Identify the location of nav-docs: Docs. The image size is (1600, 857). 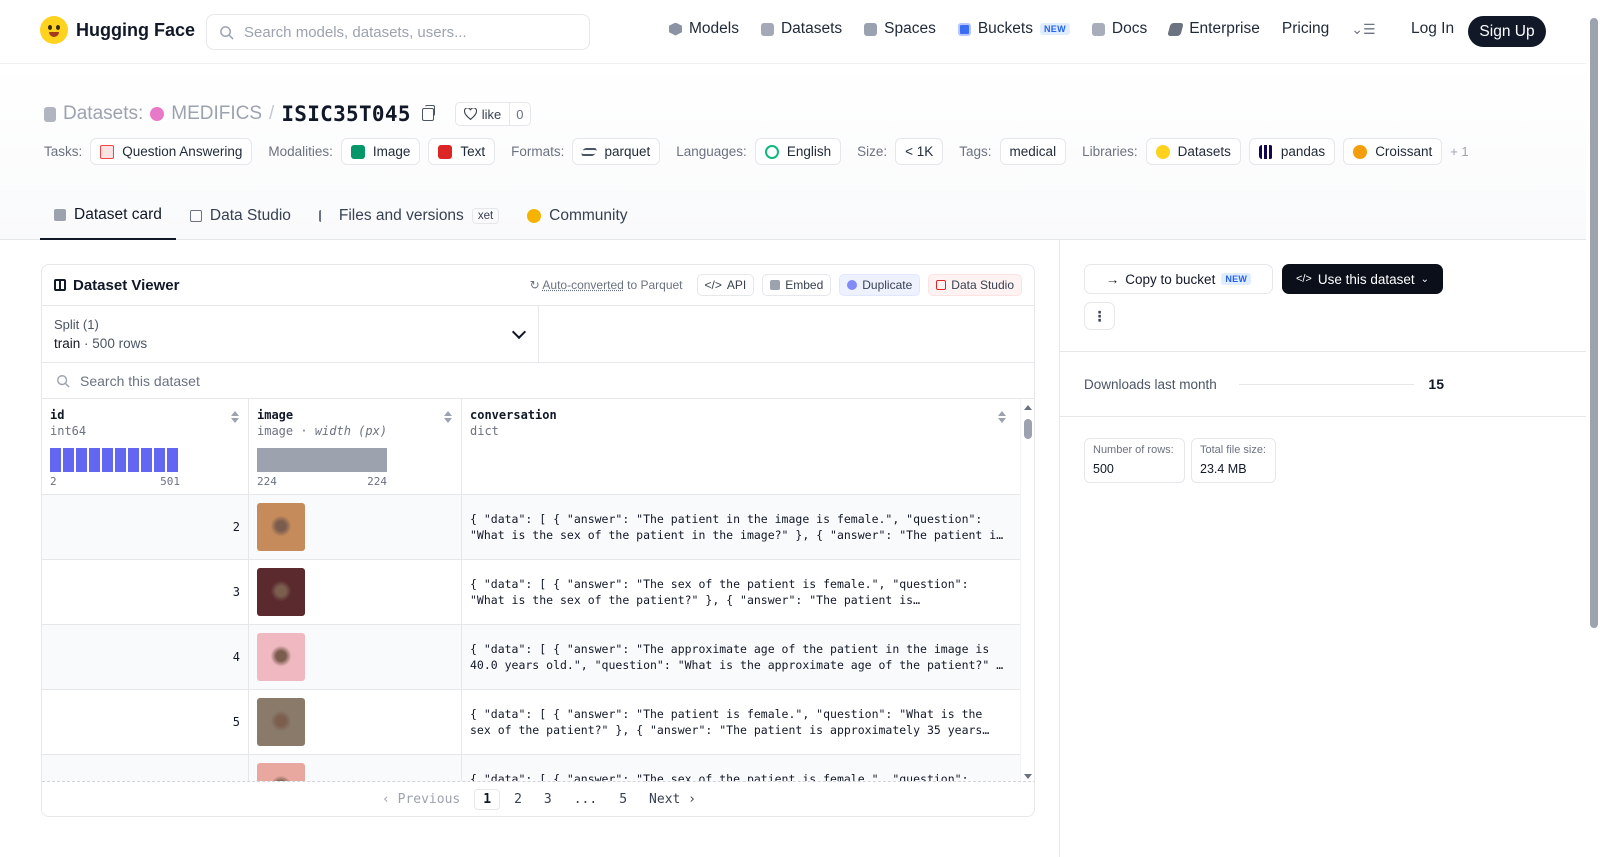
(1119, 29).